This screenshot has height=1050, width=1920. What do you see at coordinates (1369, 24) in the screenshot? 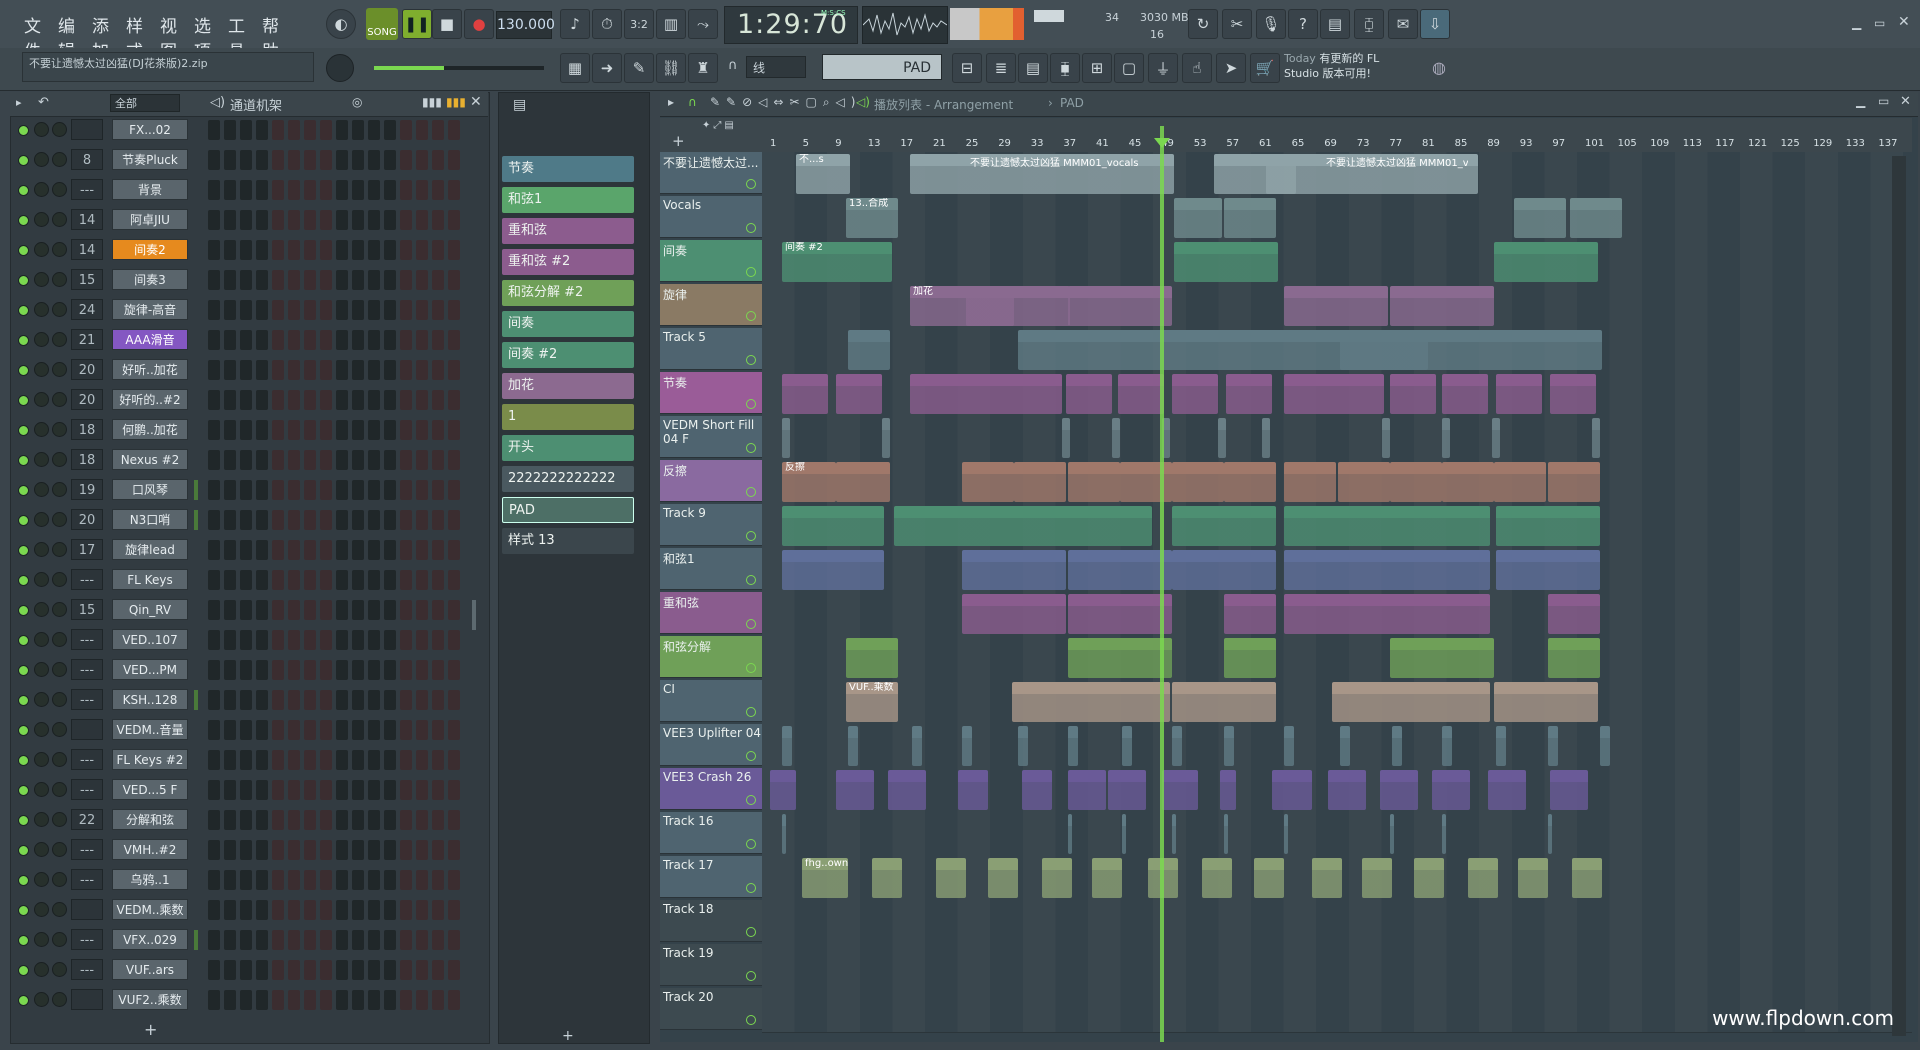
I see `mixer-icon: ⧮` at bounding box center [1369, 24].